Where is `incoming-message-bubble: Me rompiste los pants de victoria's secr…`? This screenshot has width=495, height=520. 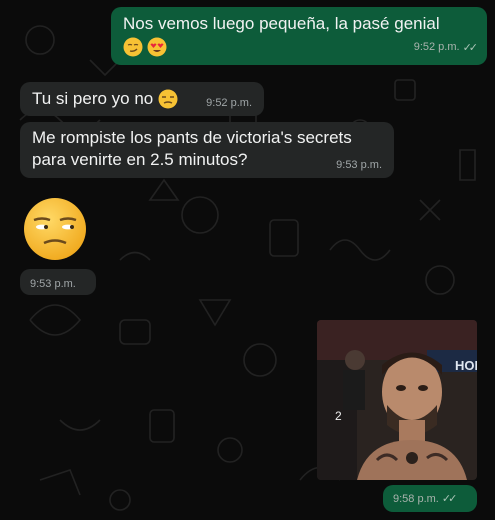
incoming-message-bubble: Me rompiste los pants de victoria's secr… is located at coordinates (207, 150).